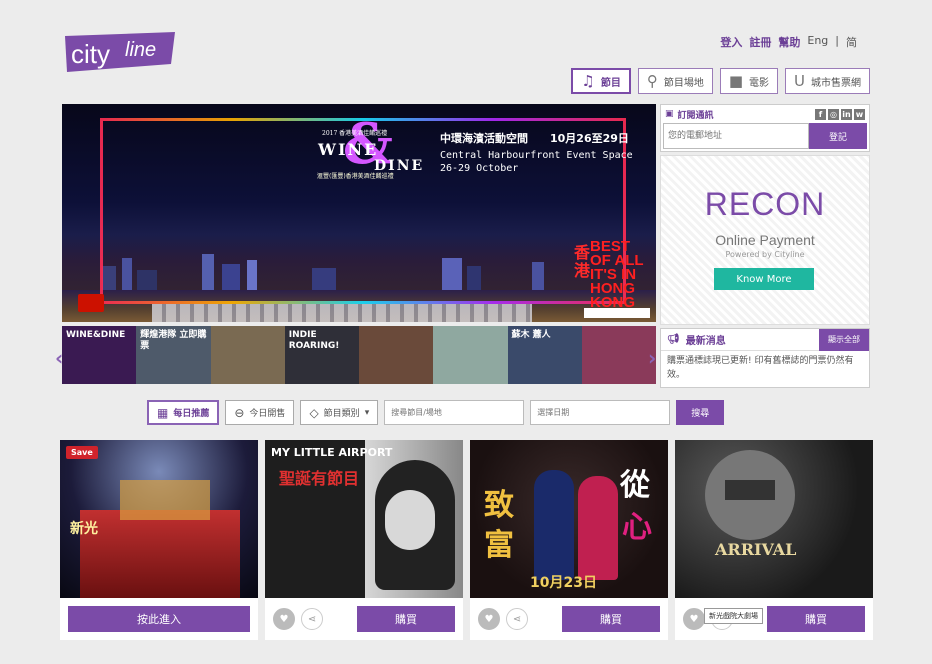  Describe the element at coordinates (652, 358) in the screenshot. I see `thumbs-next-arrow: ›` at that location.